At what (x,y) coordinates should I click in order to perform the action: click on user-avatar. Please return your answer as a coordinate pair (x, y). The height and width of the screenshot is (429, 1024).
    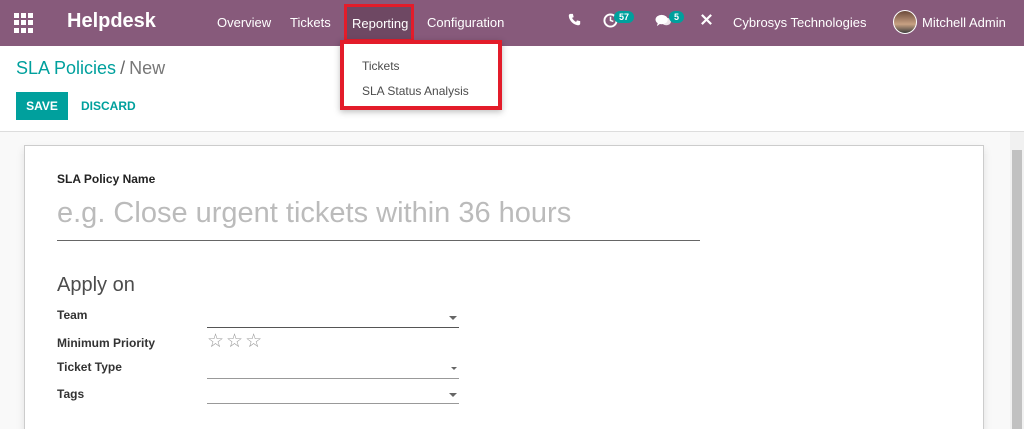
    Looking at the image, I should click on (905, 22).